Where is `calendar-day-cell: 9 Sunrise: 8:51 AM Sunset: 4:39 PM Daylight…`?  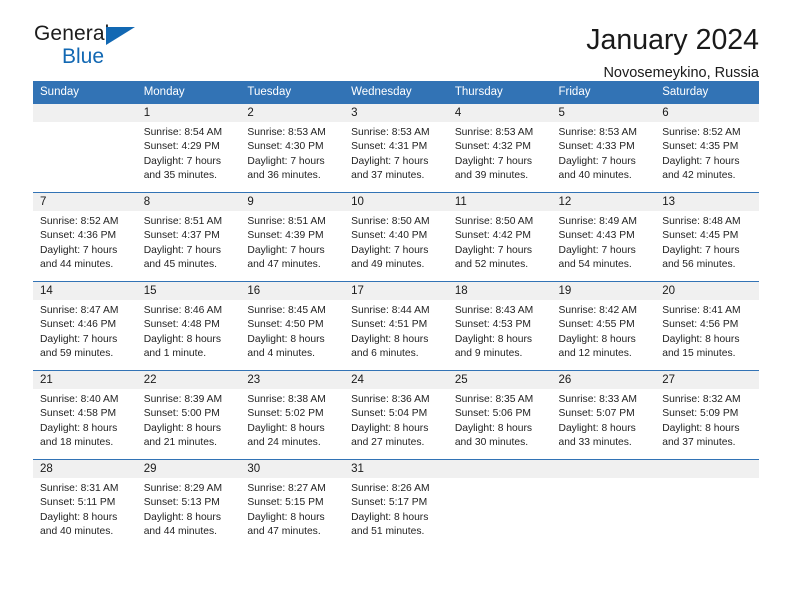
calendar-day-cell: 9 Sunrise: 8:51 AM Sunset: 4:39 PM Daylight… is located at coordinates (292, 236).